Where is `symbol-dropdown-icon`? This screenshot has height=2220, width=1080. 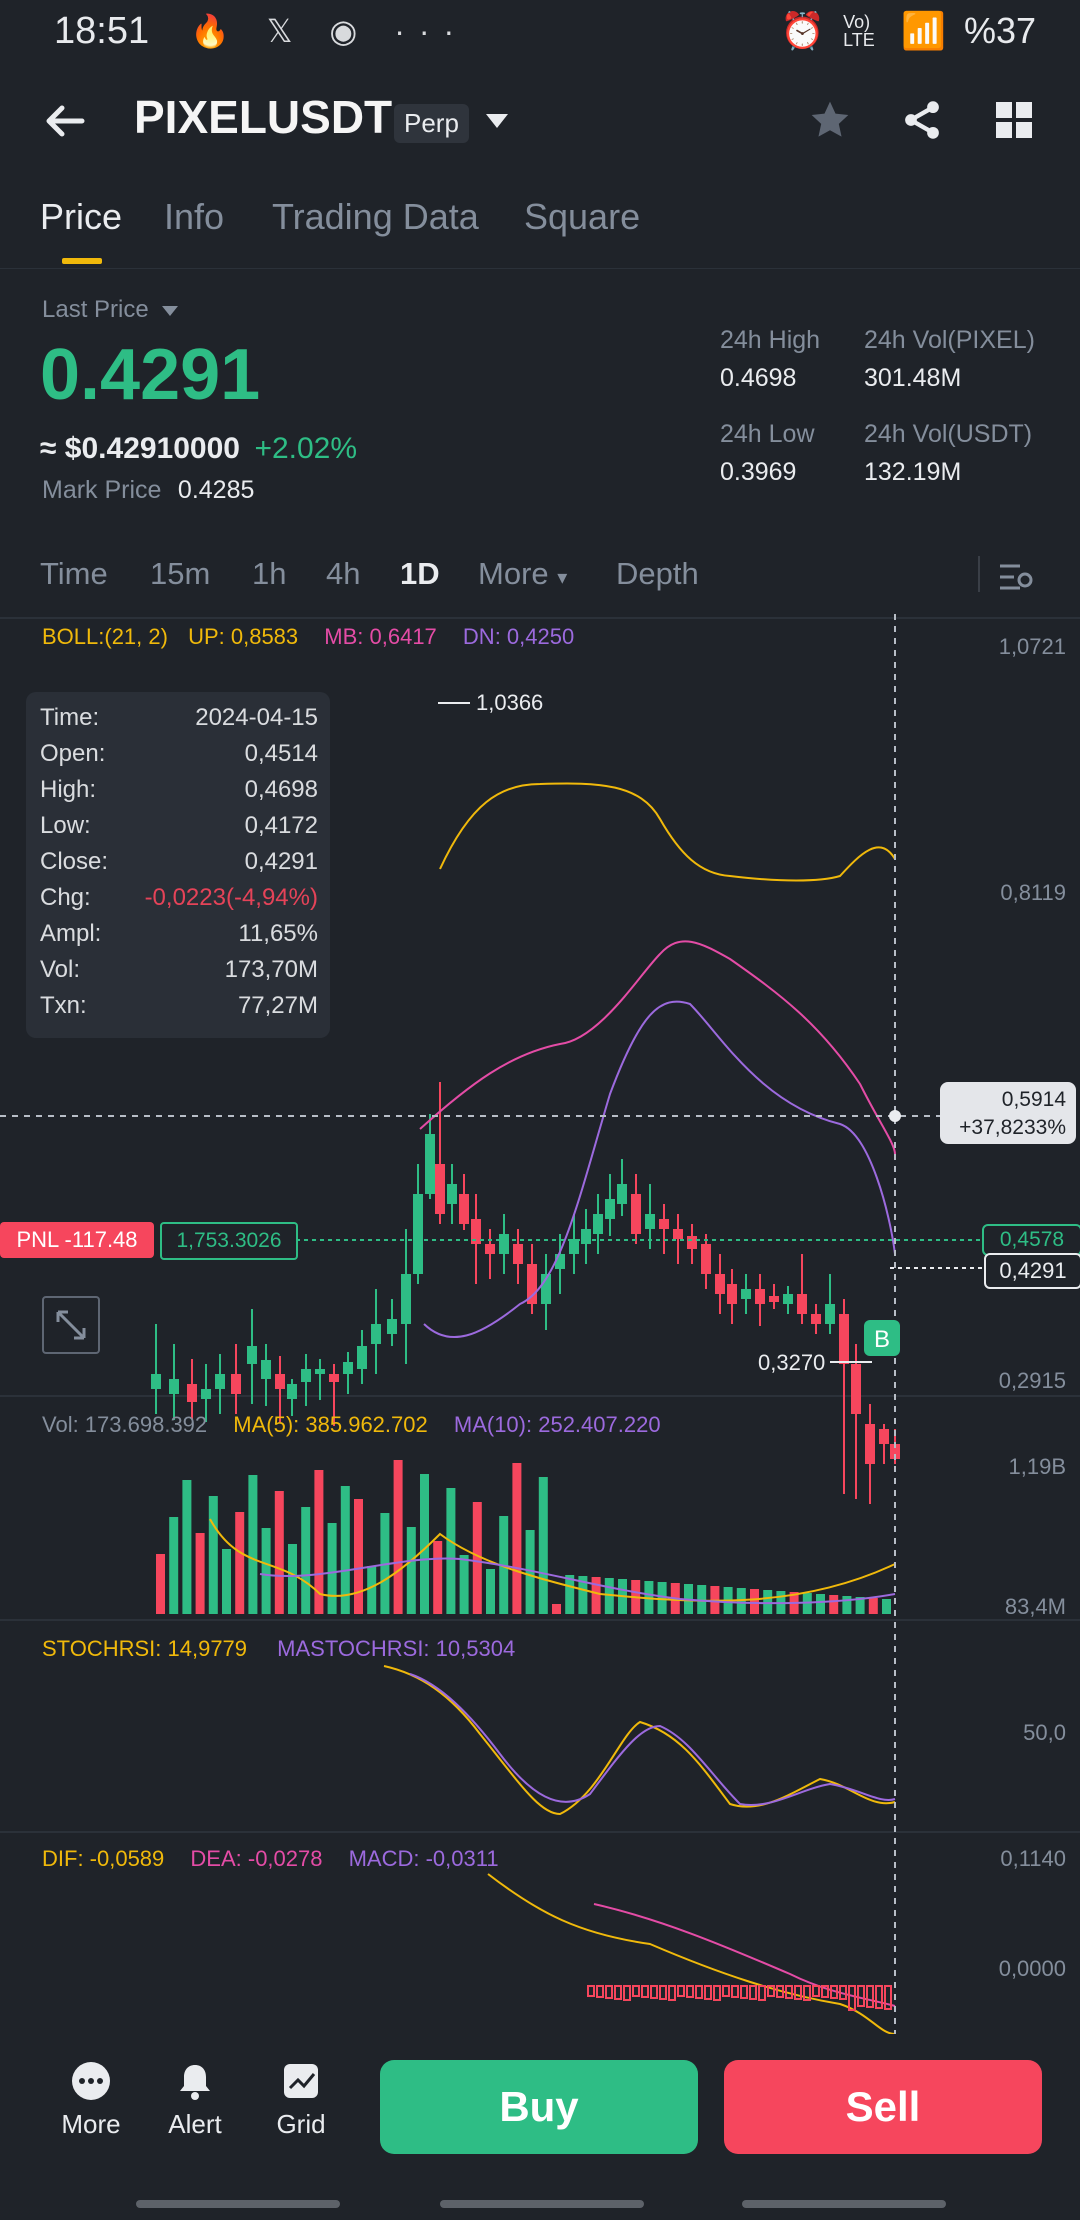
symbol-dropdown-icon is located at coordinates (497, 121).